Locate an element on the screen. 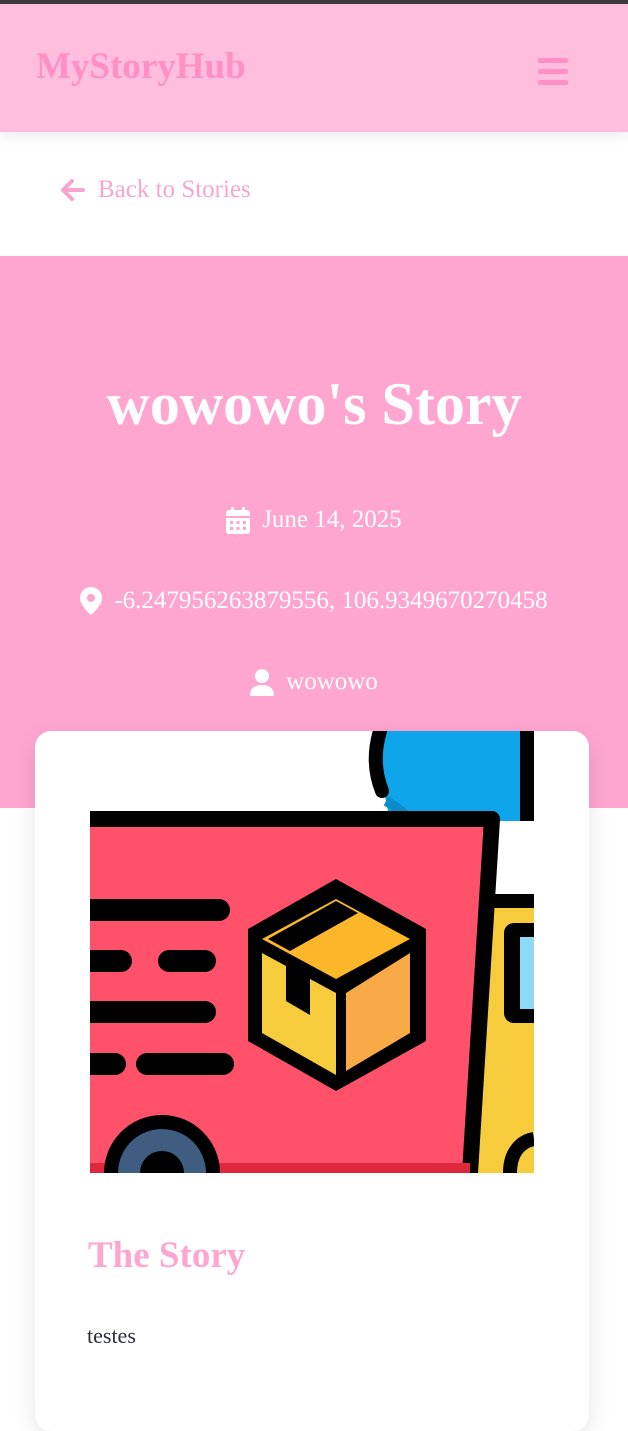  story-date: June 14, 2025 is located at coordinates (314, 520).